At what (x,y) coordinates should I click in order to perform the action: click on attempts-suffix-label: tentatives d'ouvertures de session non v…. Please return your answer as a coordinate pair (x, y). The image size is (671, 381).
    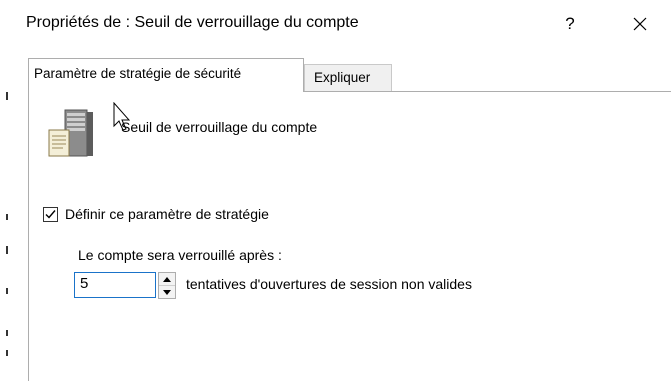
    Looking at the image, I should click on (329, 284).